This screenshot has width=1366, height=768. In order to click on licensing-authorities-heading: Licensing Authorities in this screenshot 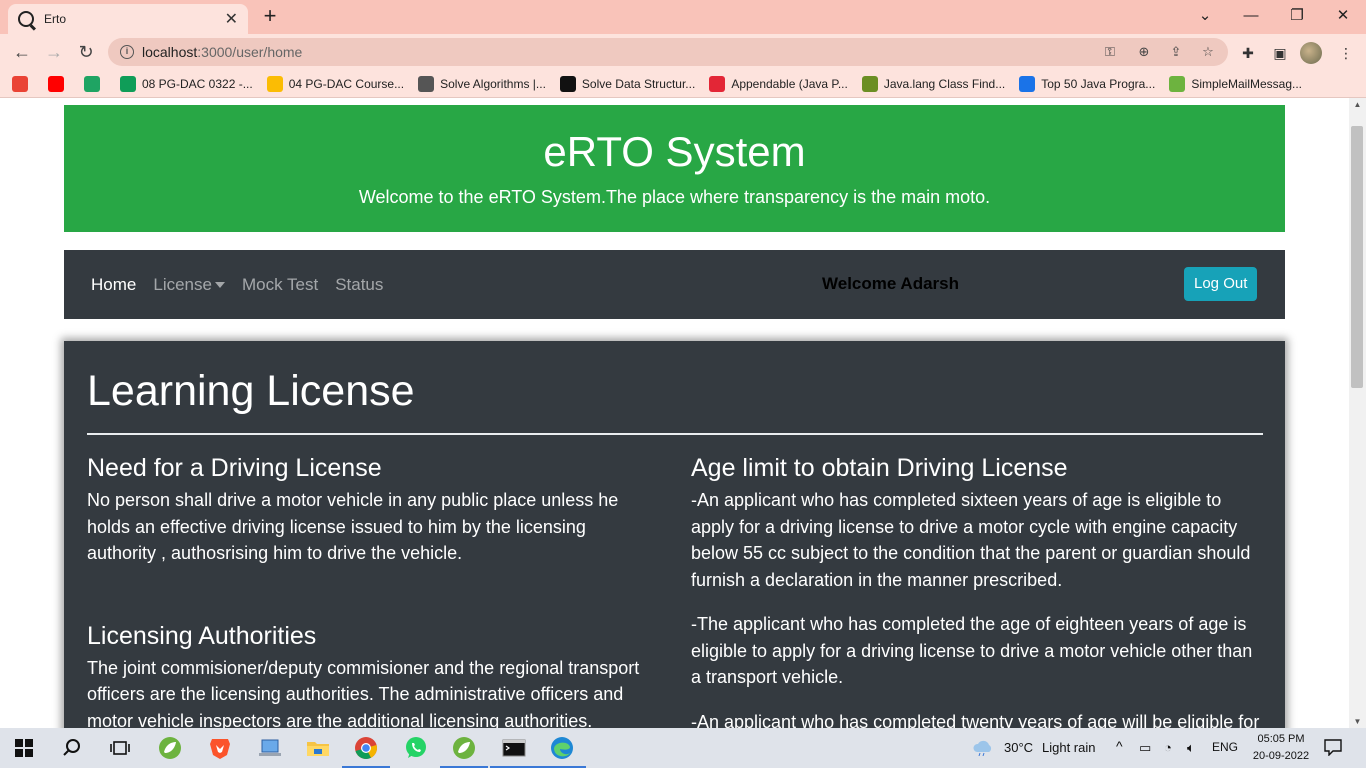, I will do `click(202, 635)`.